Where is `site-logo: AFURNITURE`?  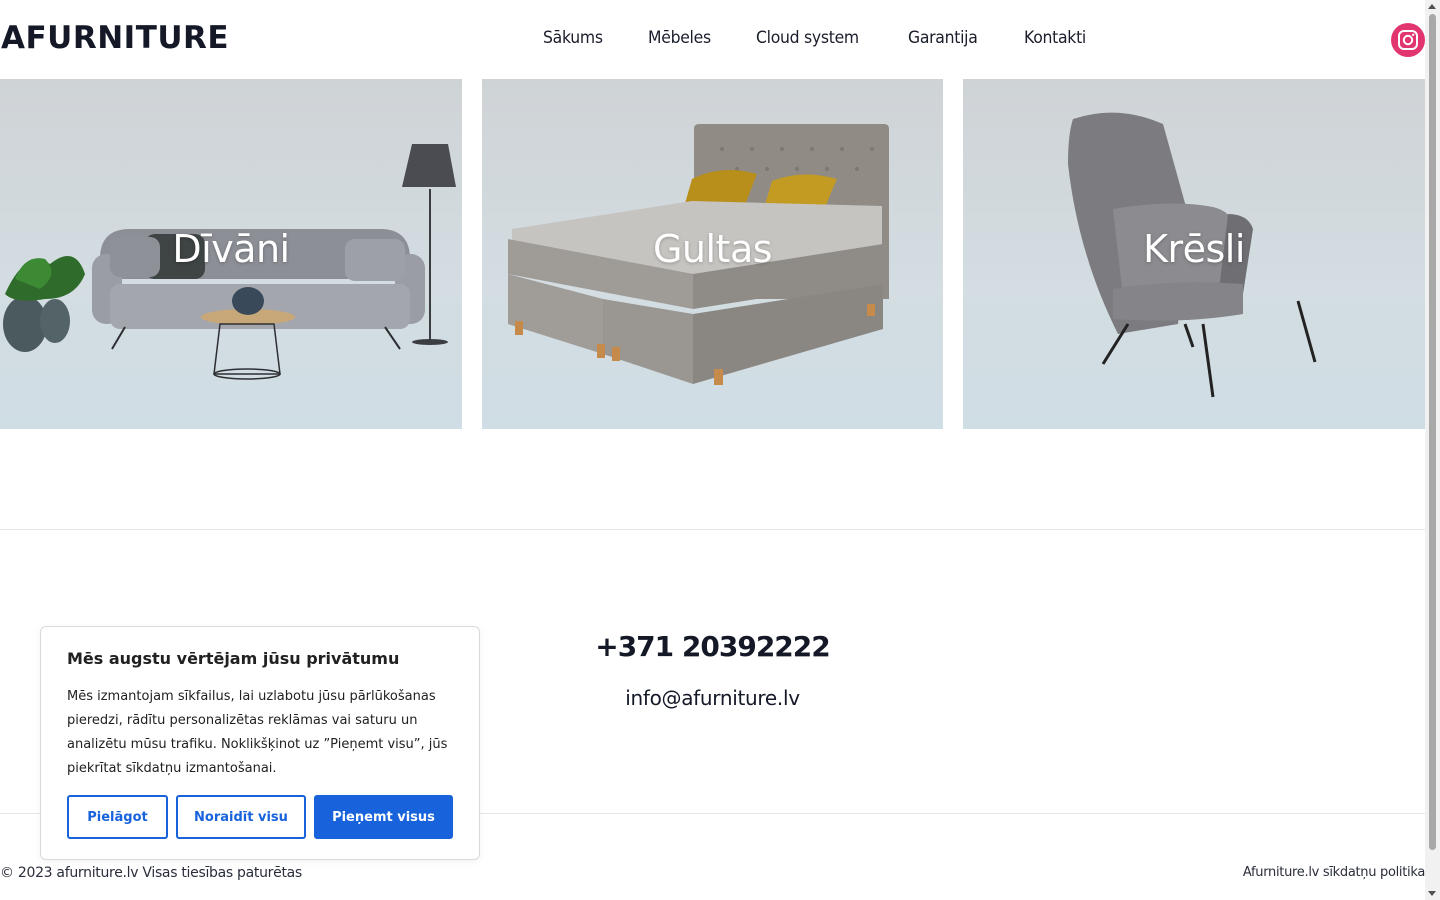 site-logo: AFURNITURE is located at coordinates (115, 38).